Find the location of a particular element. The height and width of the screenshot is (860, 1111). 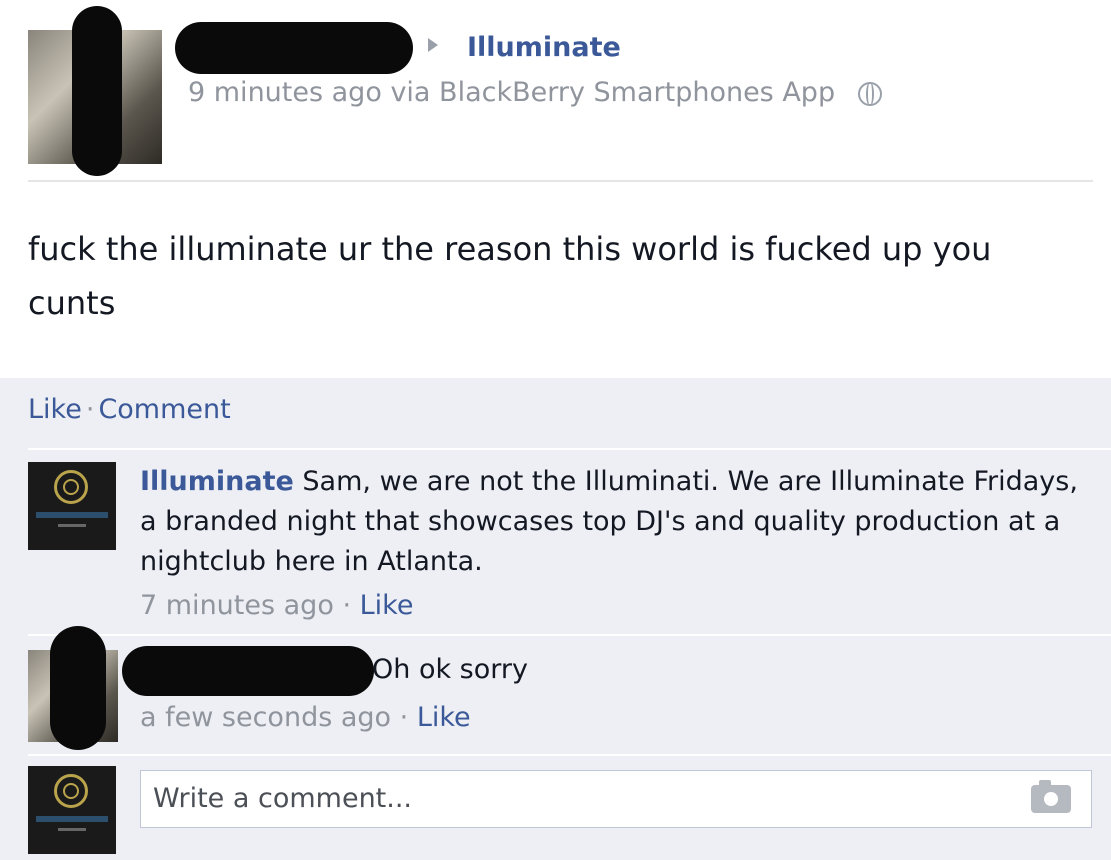

comment-text: Oh ok sorry is located at coordinates (450, 669).